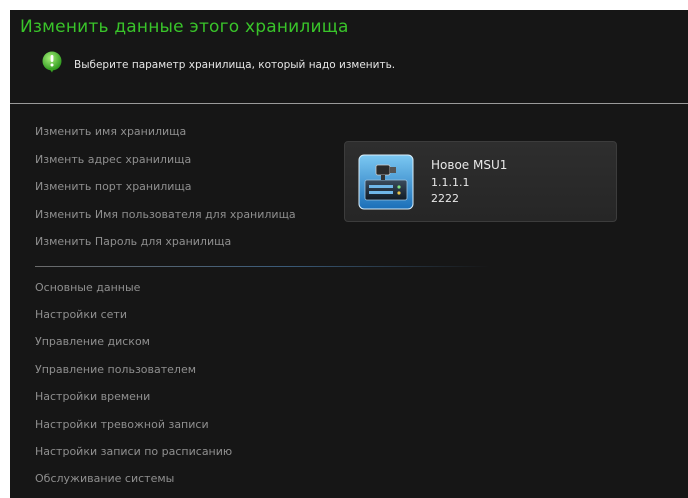 This screenshot has width=688, height=498. Describe the element at coordinates (115, 369) in the screenshot. I see `menu-item-user-management: Управление пользователем` at that location.